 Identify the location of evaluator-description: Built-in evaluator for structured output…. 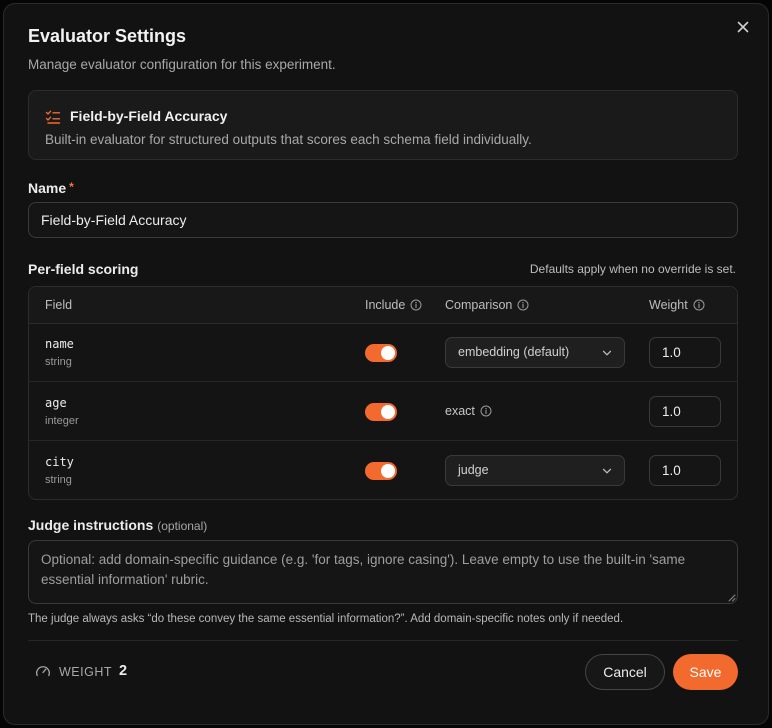
(288, 139).